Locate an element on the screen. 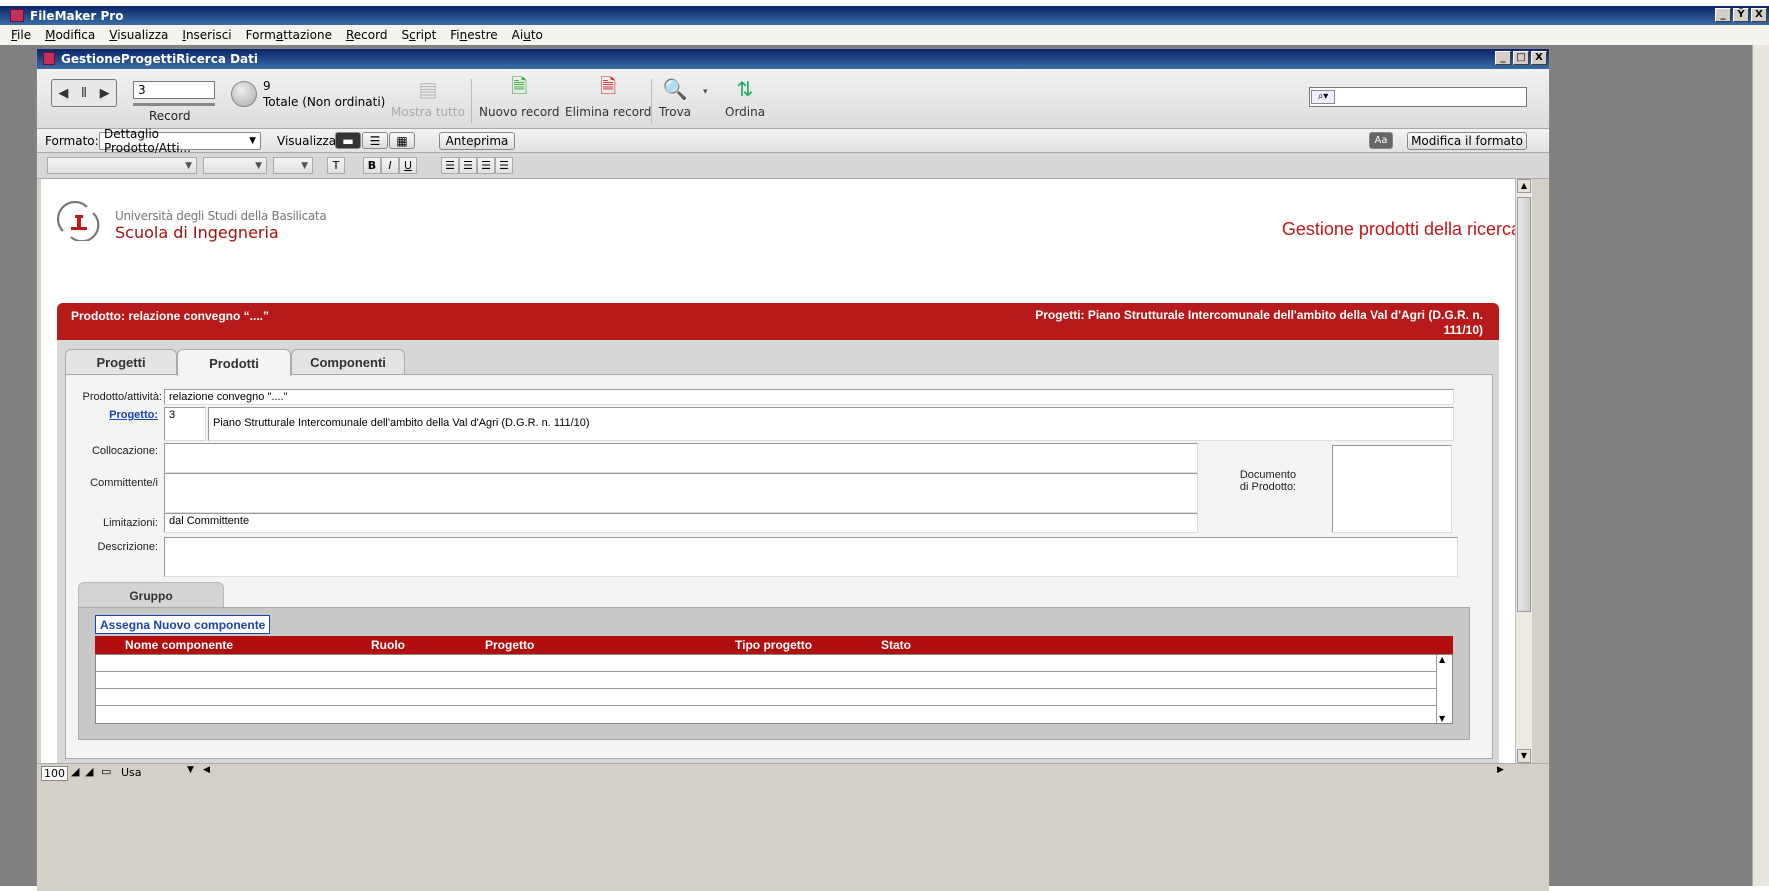 The width and height of the screenshot is (1769, 891). show-all-button: ▤ Mostra tutto is located at coordinates (428, 101).